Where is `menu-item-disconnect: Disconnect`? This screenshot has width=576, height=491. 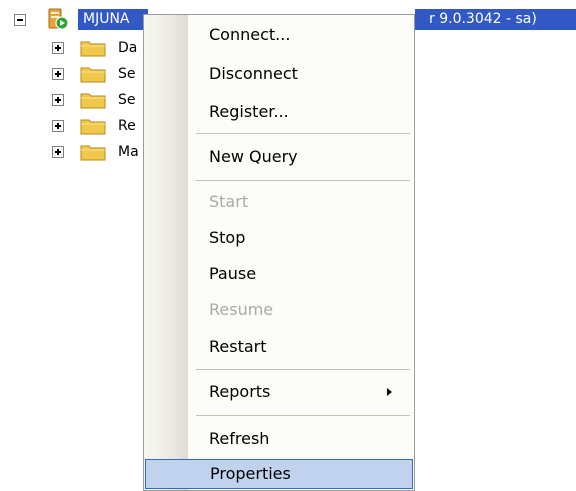 menu-item-disconnect: Disconnect is located at coordinates (279, 74).